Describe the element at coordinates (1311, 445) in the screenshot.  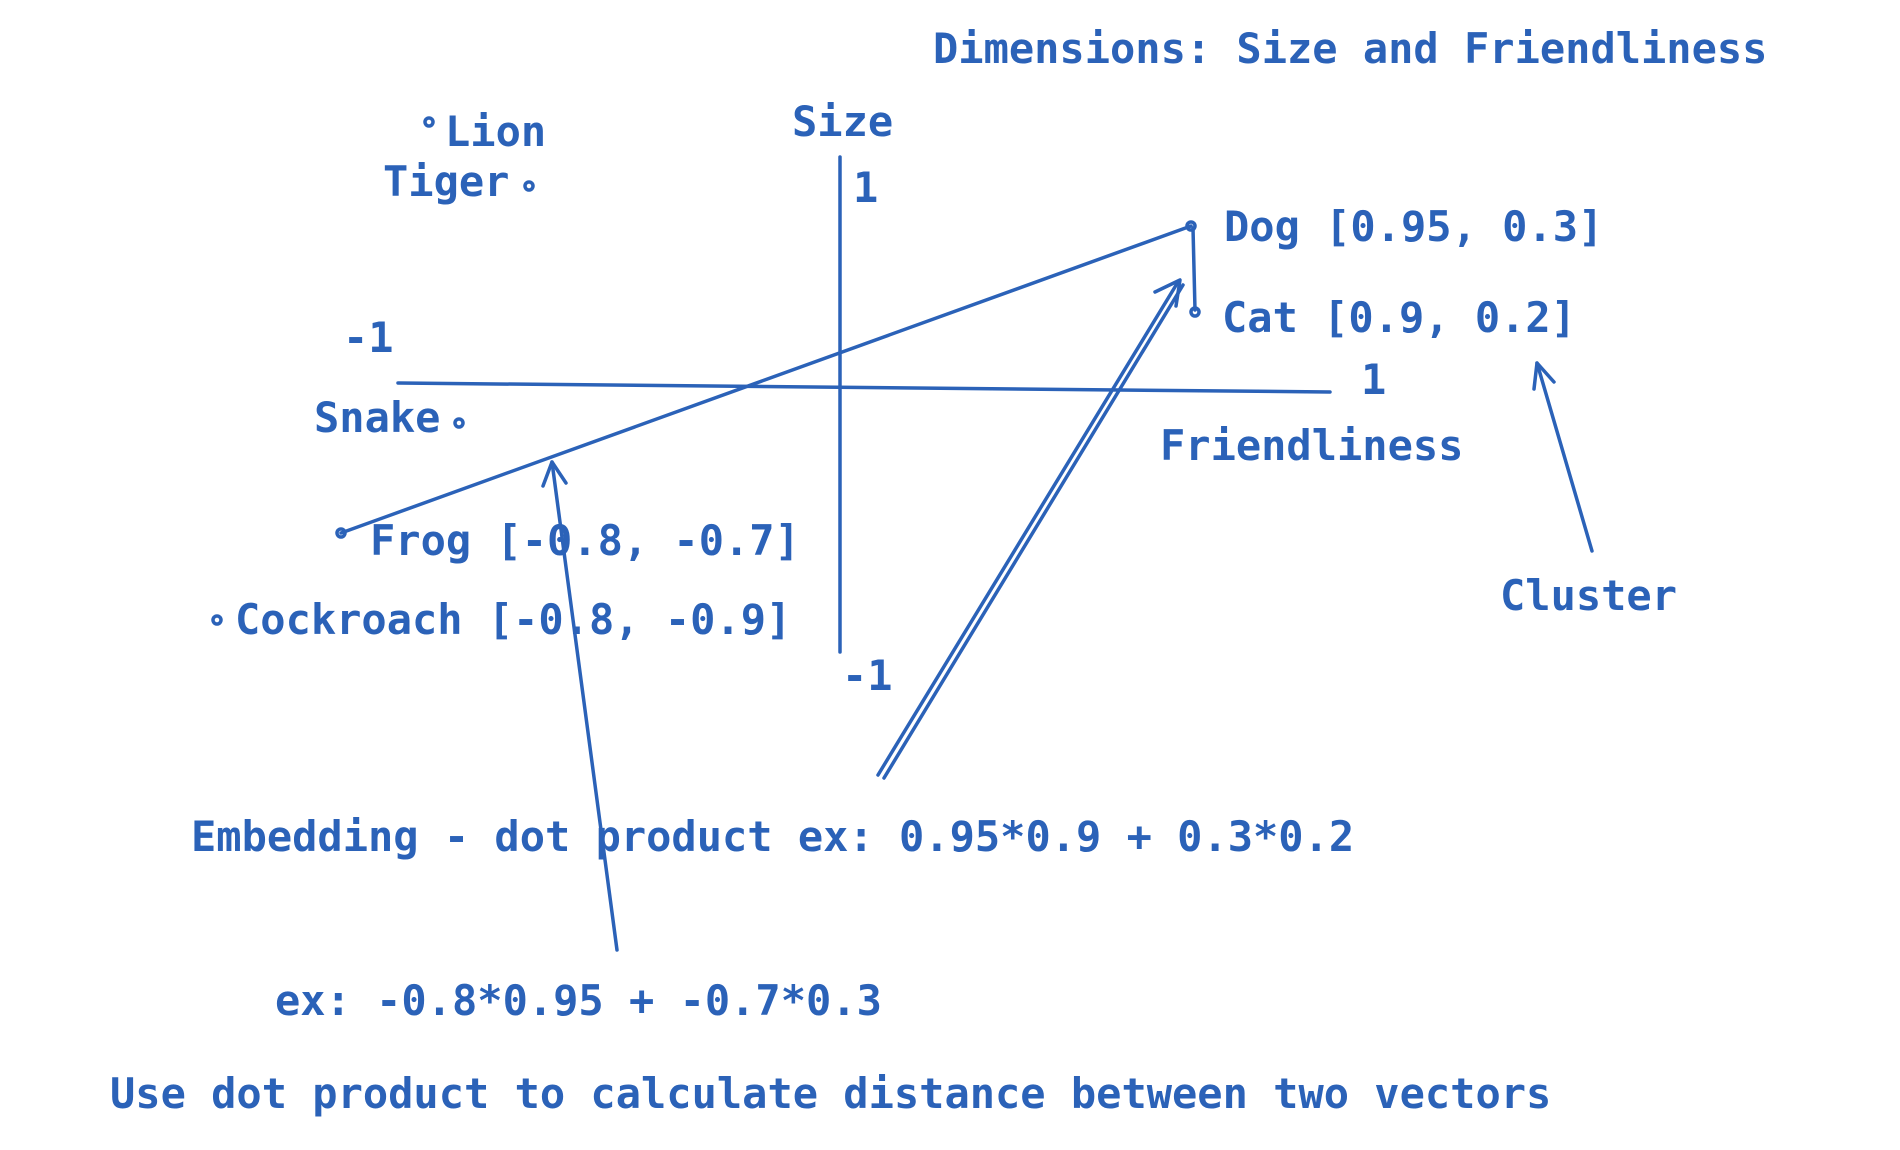
I see `friendliness-axis-label: Friendliness` at that location.